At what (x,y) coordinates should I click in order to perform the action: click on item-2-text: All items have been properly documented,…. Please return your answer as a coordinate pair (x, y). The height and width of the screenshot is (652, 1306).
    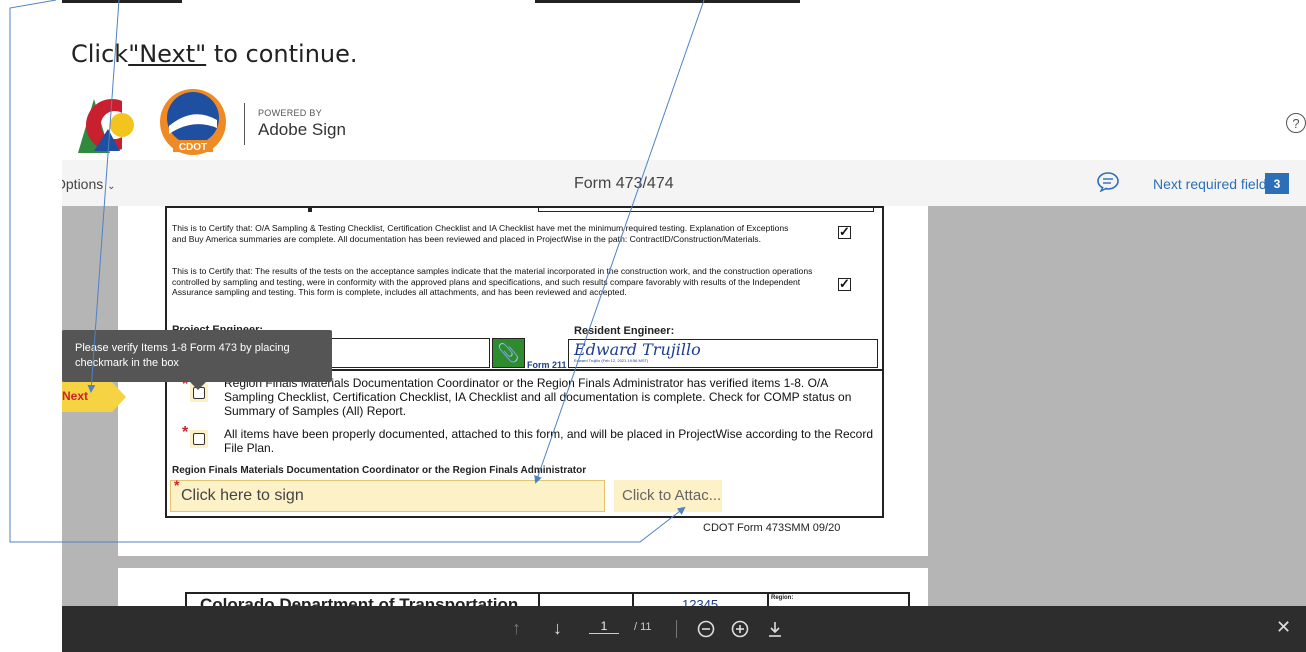
    Looking at the image, I should click on (549, 441).